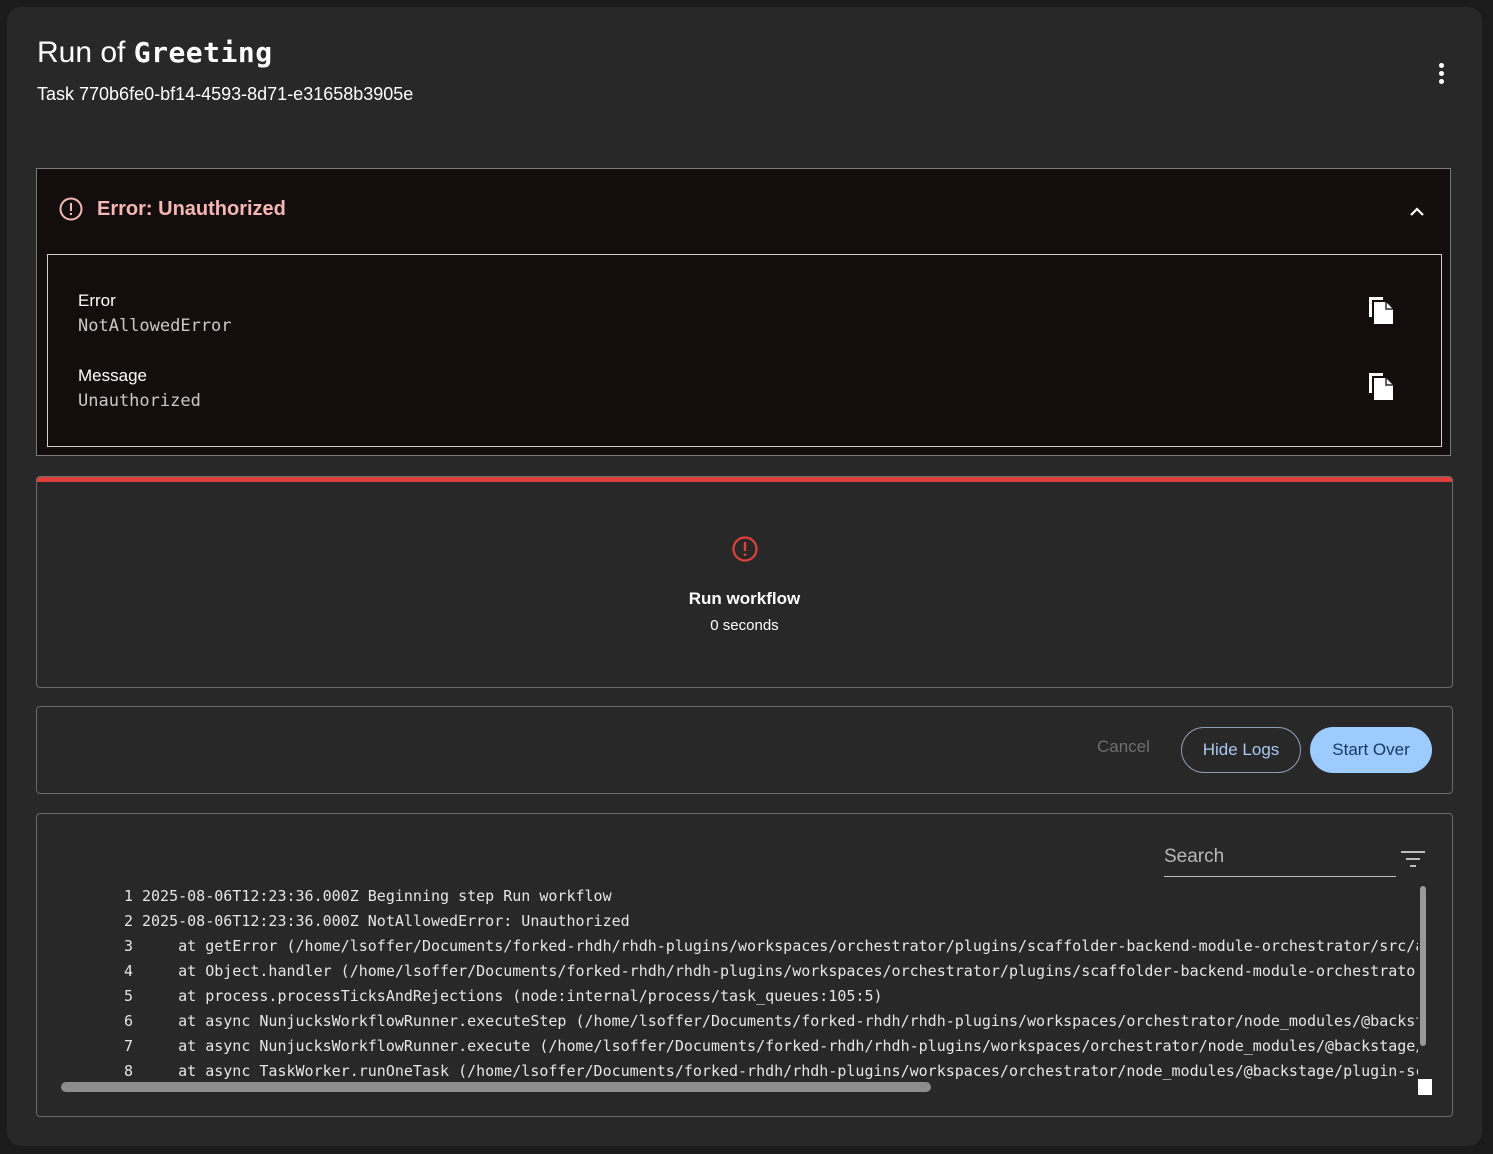  What do you see at coordinates (744, 750) in the screenshot?
I see `actions-bar: Cancel Hide Logs Start Over` at bounding box center [744, 750].